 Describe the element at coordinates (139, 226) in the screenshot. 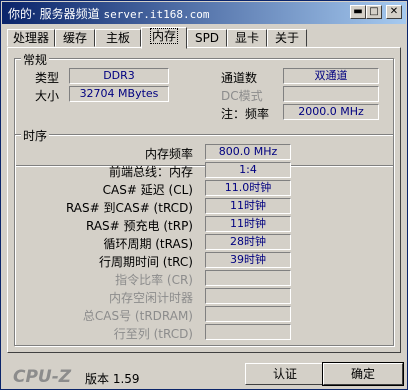

I see `timing-label: RAS# 预充电 (tRP)` at that location.